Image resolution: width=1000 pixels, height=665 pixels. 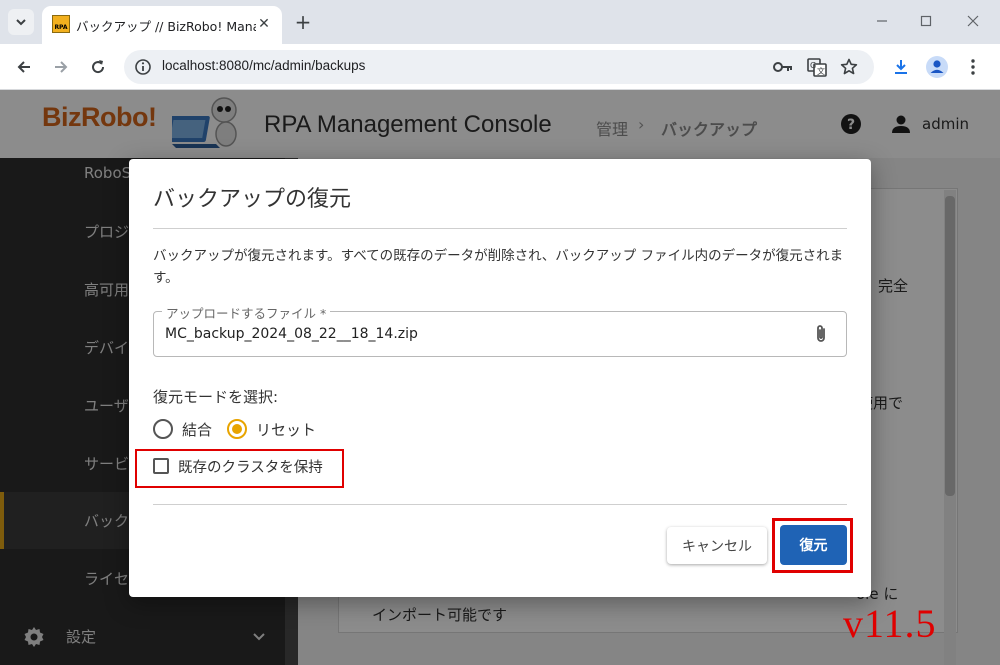 I want to click on radio-merge: 結合, so click(x=182, y=429).